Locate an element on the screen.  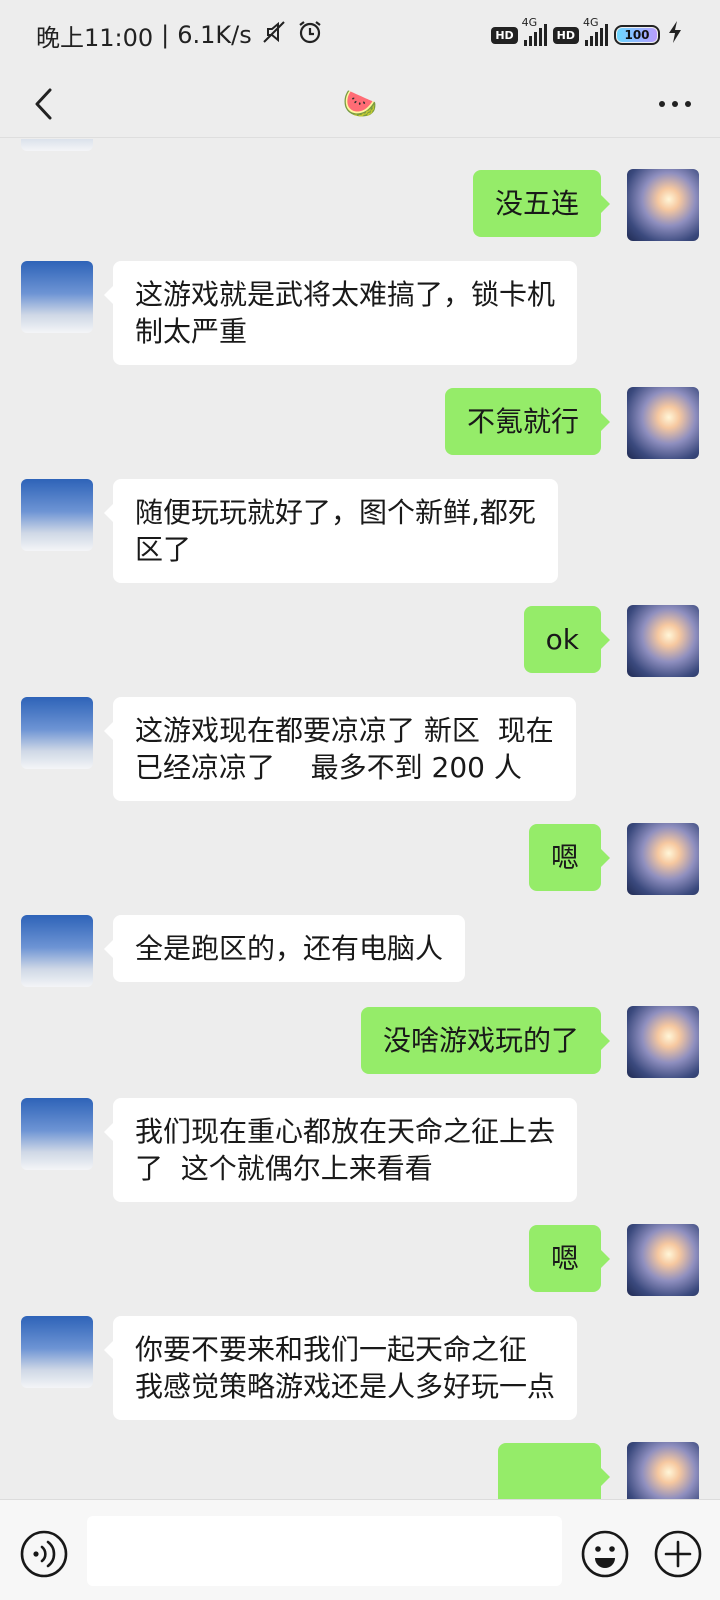
message-line: 我感觉策略游戏还是人多好玩一点 is located at coordinates (345, 1386).